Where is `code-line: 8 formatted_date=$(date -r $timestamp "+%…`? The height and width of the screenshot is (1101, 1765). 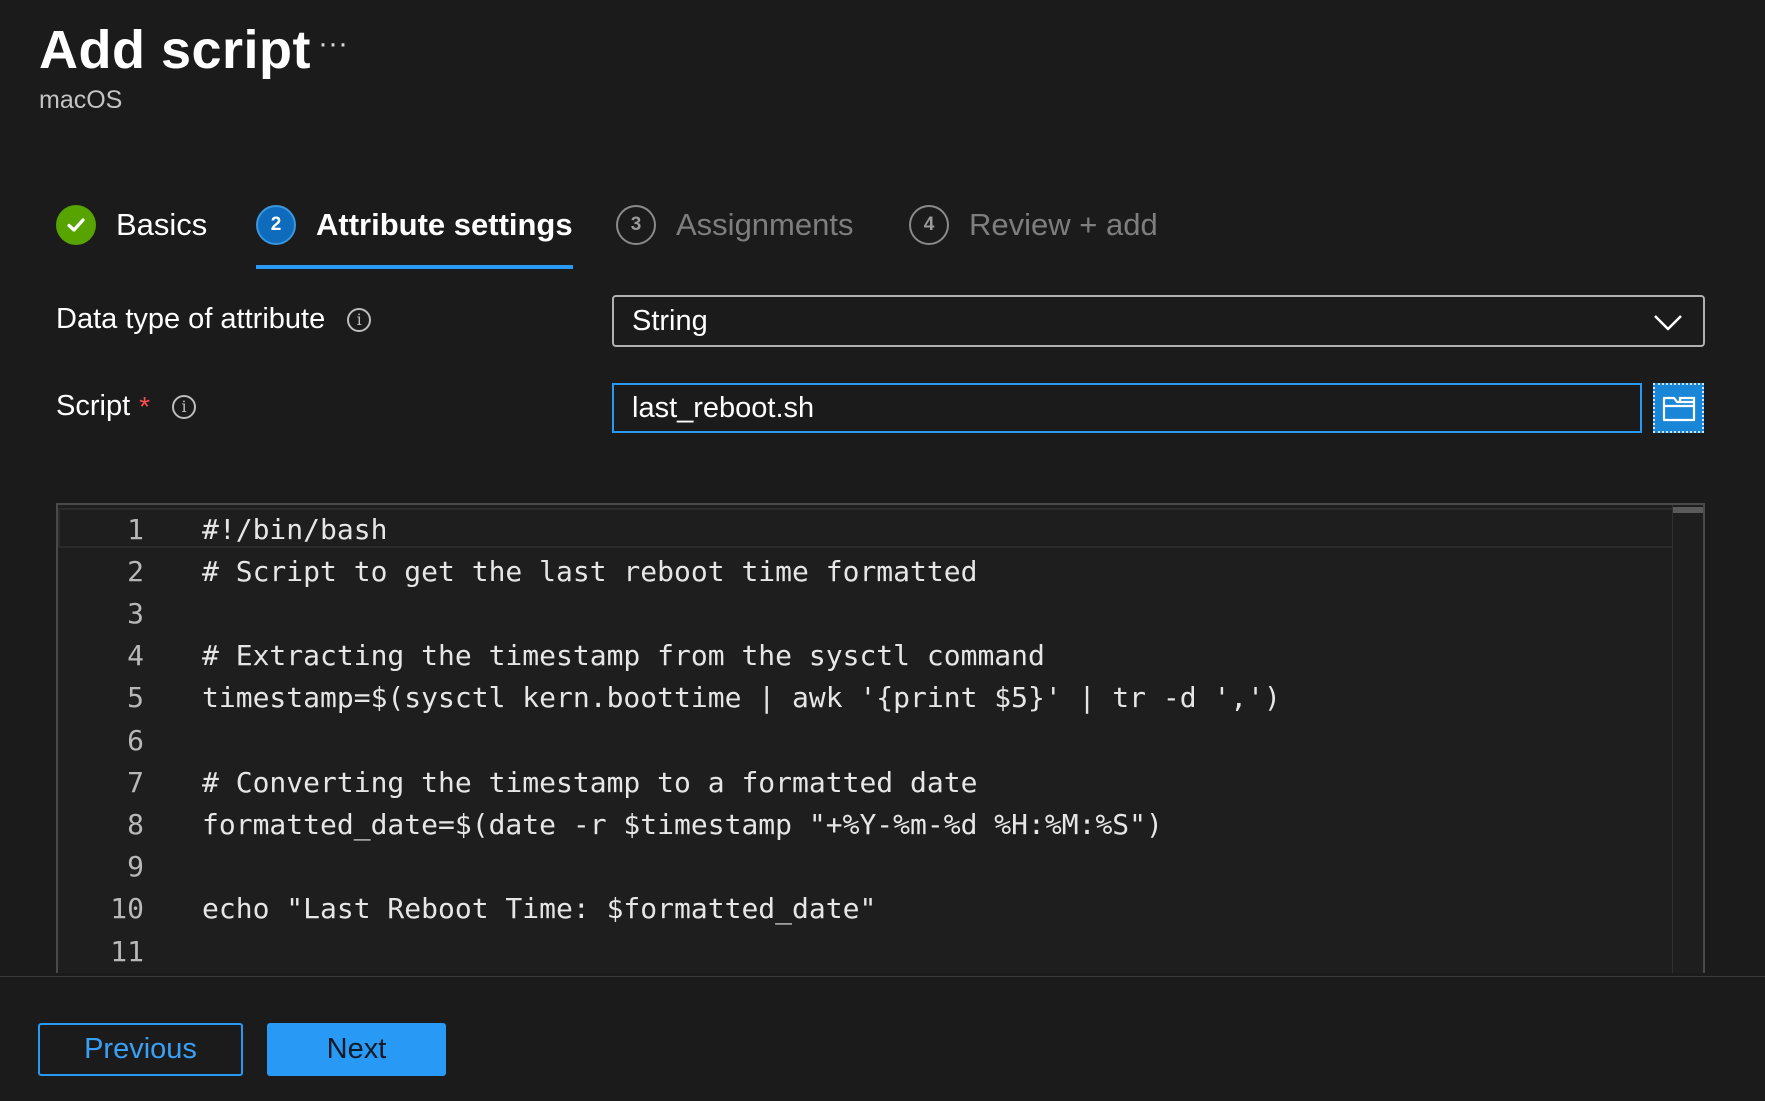 code-line: 8 formatted_date=$(date -r $timestamp "+%… is located at coordinates (858, 824).